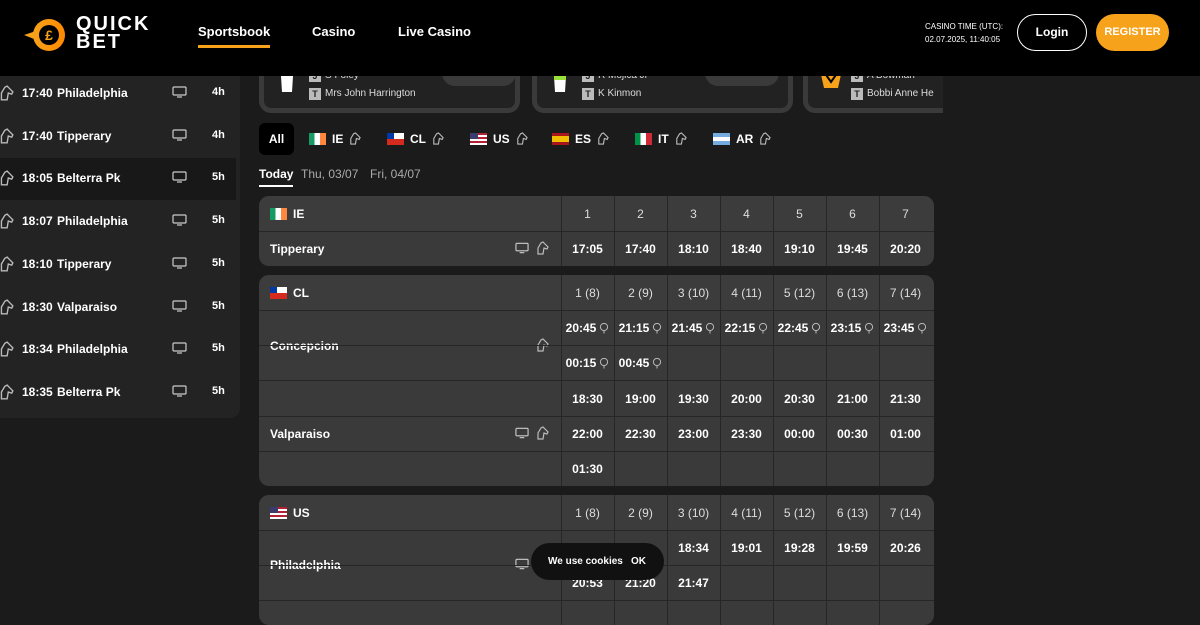 The width and height of the screenshot is (1200, 625). I want to click on race-time-cell: 20:26, so click(905, 548).